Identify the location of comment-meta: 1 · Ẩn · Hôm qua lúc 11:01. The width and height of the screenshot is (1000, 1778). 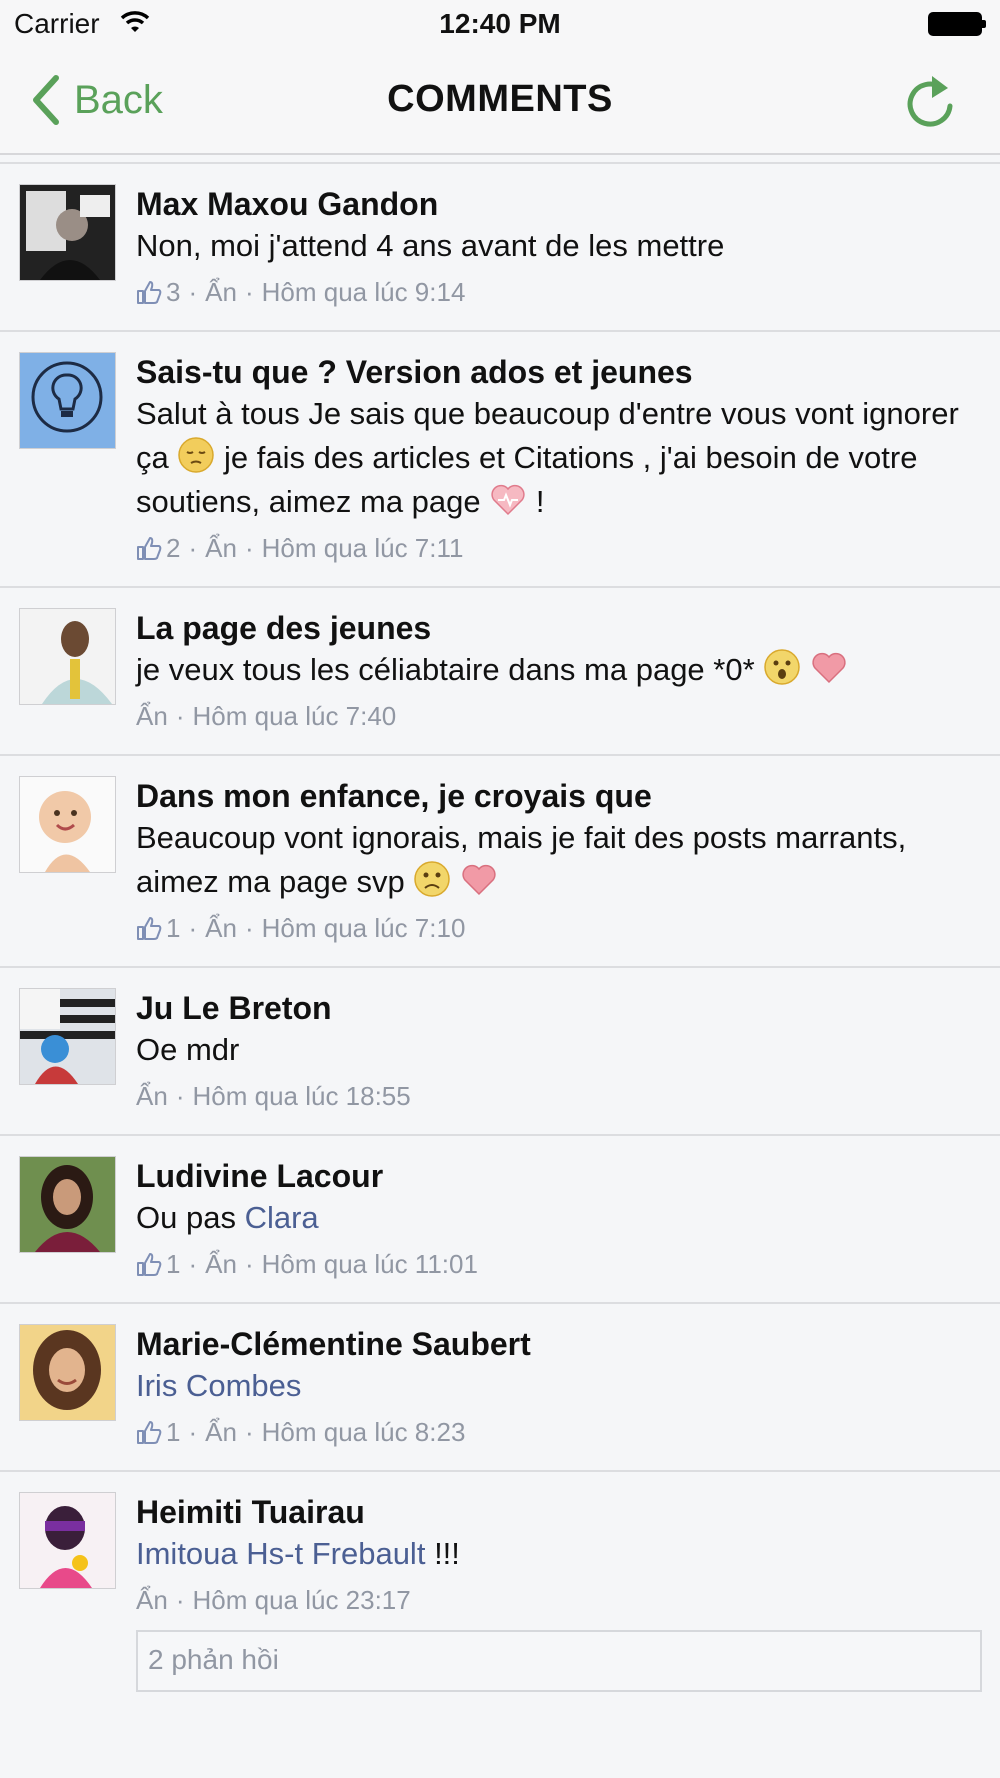
(559, 1264).